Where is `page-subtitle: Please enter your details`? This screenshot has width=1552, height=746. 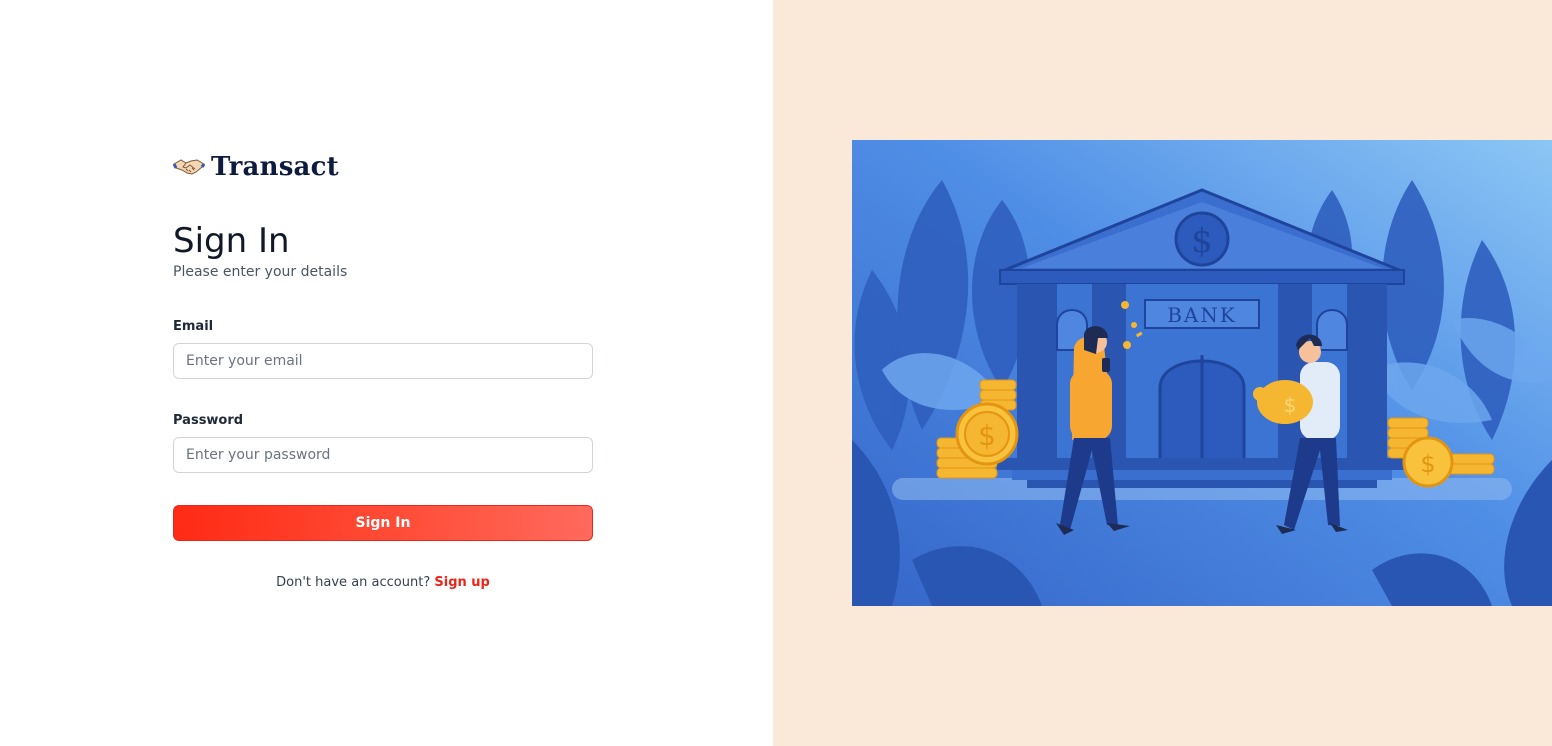 page-subtitle: Please enter your details is located at coordinates (260, 272).